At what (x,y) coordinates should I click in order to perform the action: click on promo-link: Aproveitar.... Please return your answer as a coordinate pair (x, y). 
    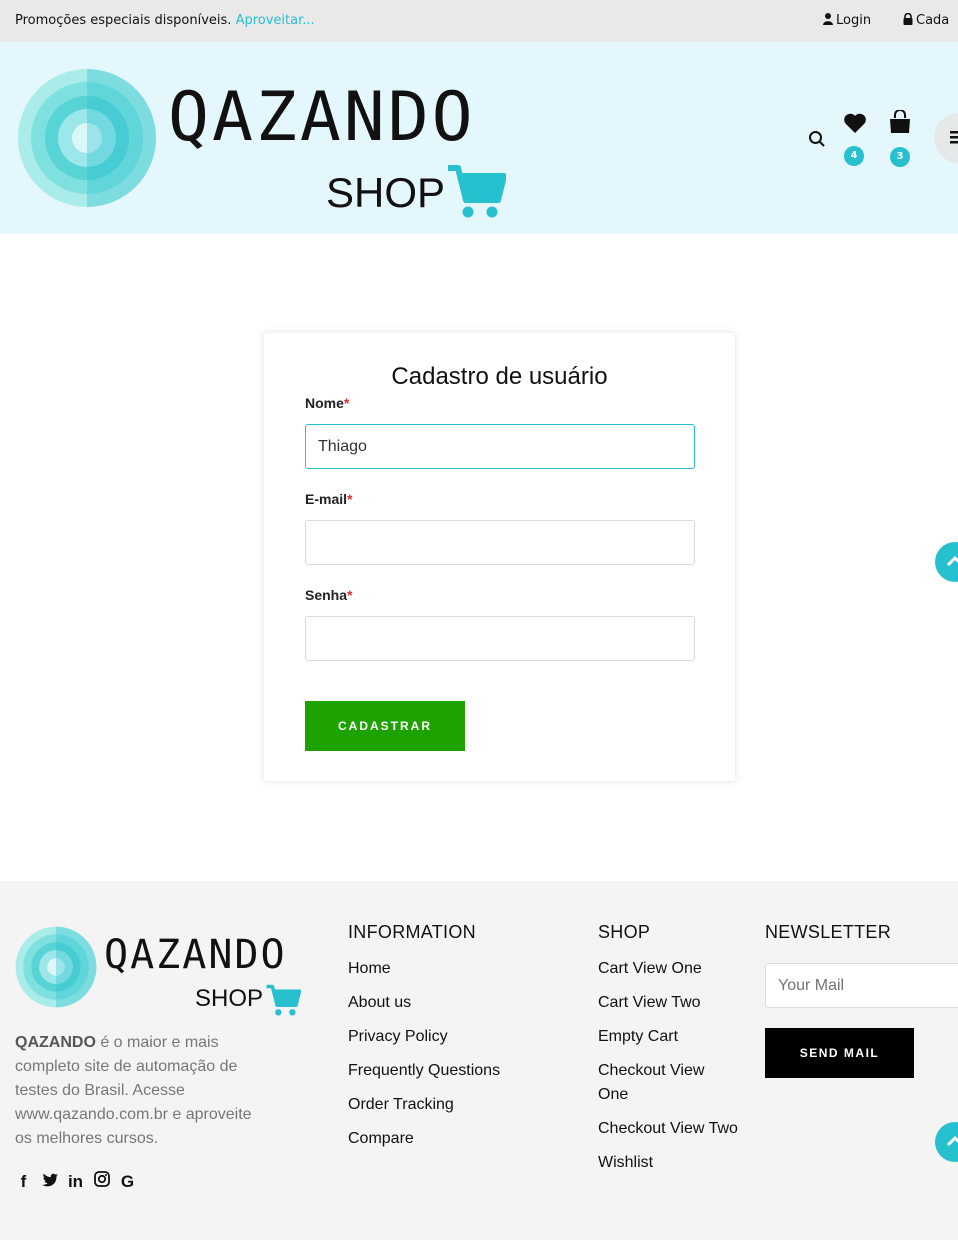
    Looking at the image, I should click on (275, 20).